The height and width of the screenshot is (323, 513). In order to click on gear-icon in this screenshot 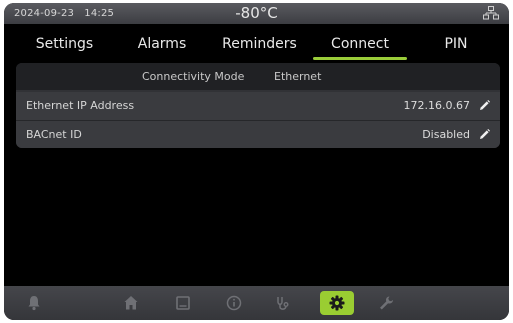, I will do `click(337, 303)`.